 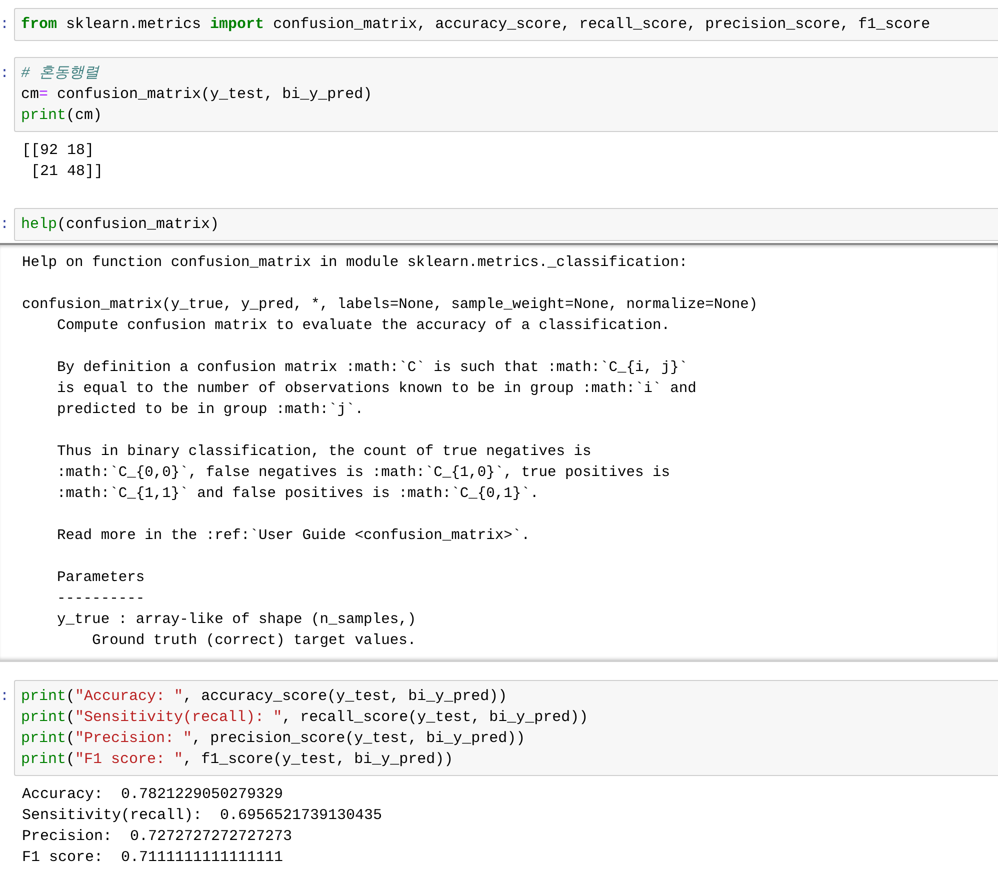 What do you see at coordinates (237, 620) in the screenshot?
I see `help-text-line: y_true : array-like of shape (n_samples,)` at bounding box center [237, 620].